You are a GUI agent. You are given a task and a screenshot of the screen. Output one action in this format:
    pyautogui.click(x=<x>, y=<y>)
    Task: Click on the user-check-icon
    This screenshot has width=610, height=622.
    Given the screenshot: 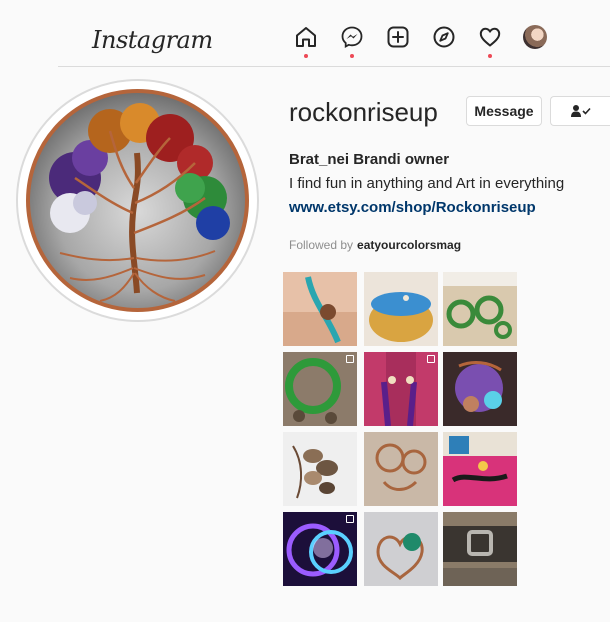 What is the action you would take?
    pyautogui.click(x=580, y=111)
    